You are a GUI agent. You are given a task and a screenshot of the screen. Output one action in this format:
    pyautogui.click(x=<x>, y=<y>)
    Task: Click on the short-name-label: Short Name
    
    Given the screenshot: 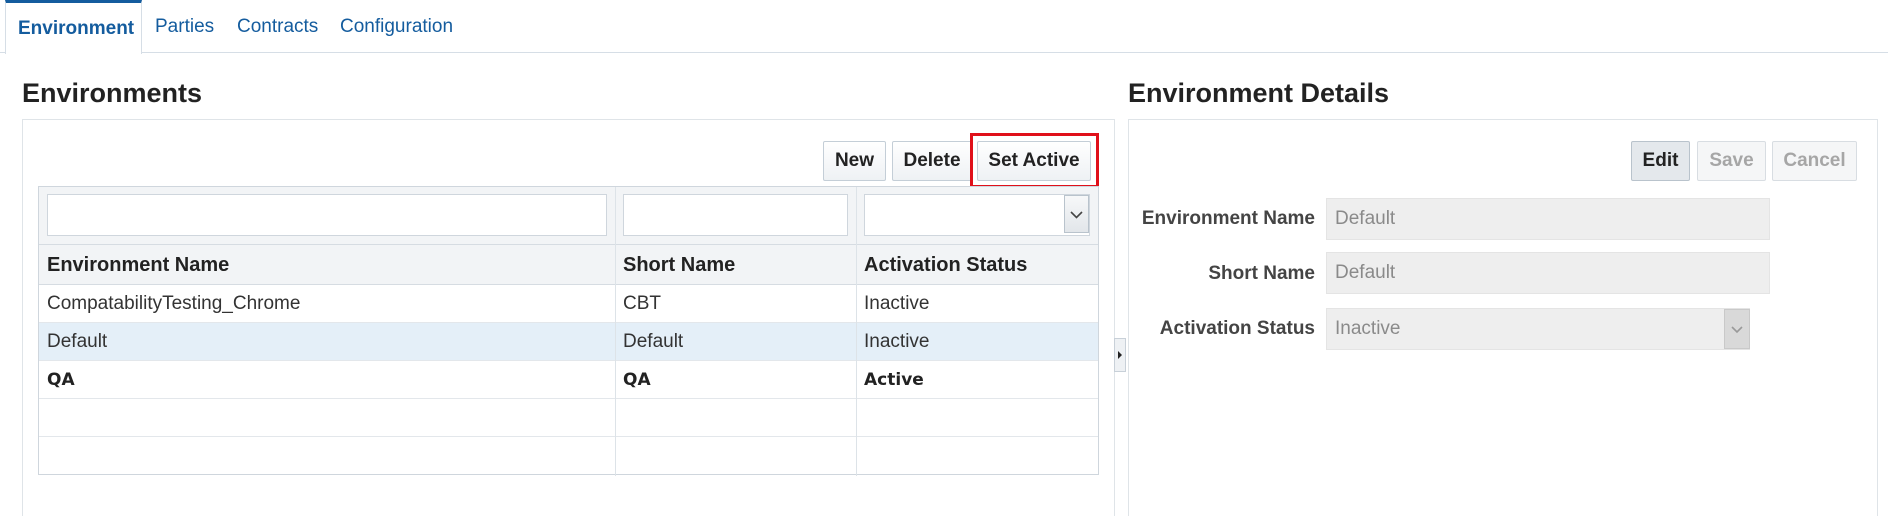 What is the action you would take?
    pyautogui.click(x=1261, y=273)
    